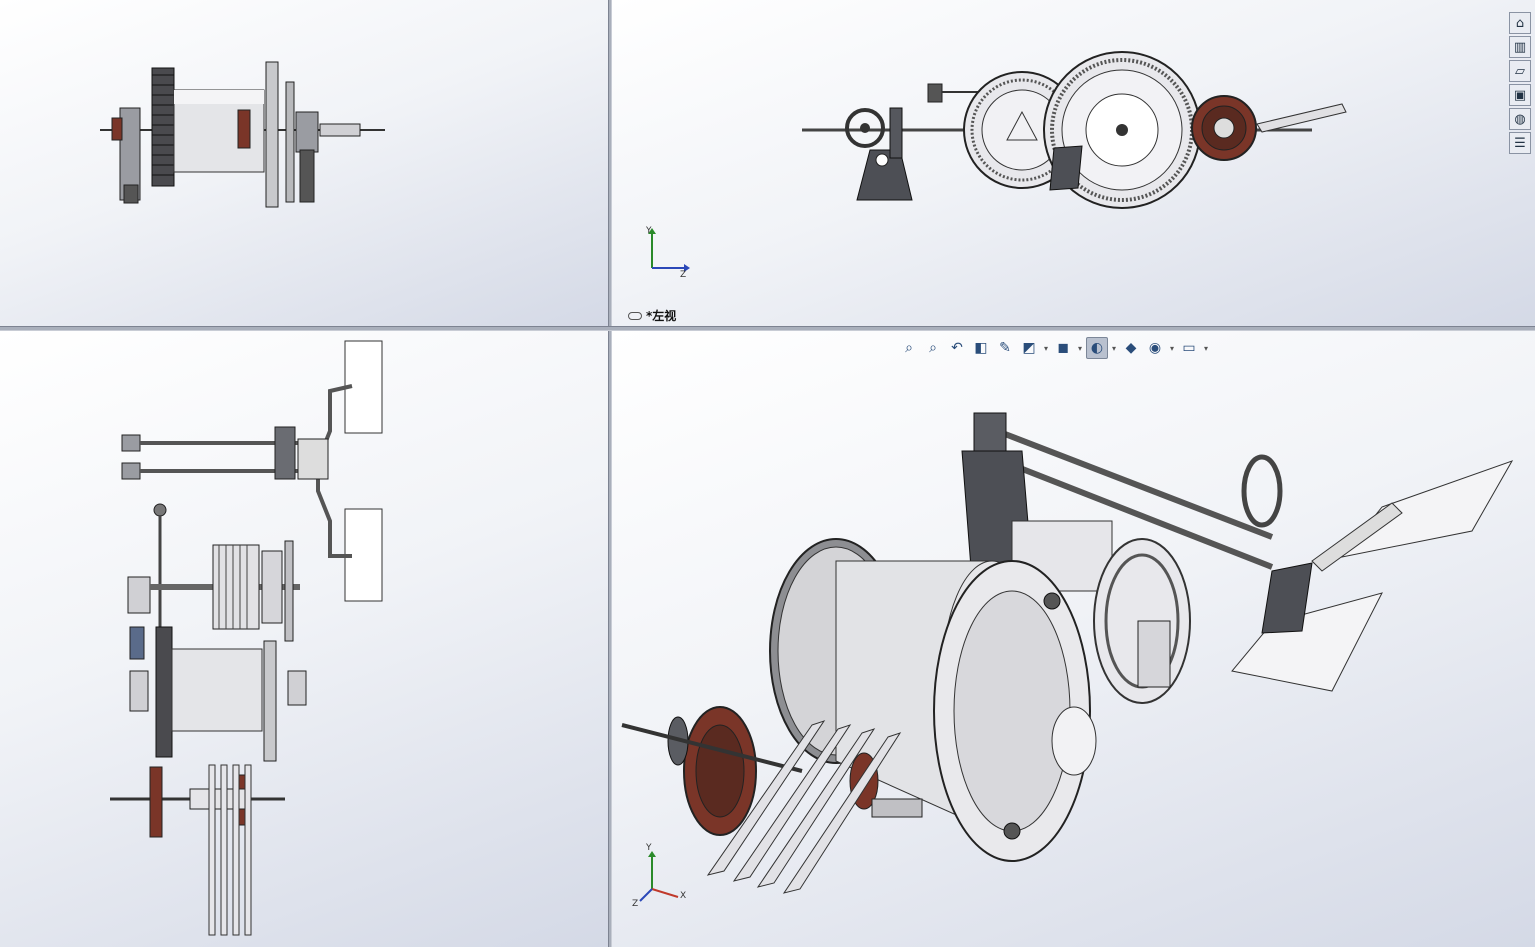 The height and width of the screenshot is (947, 1535). Describe the element at coordinates (1520, 143) in the screenshot. I see `custom-properties-icon: ☰` at that location.